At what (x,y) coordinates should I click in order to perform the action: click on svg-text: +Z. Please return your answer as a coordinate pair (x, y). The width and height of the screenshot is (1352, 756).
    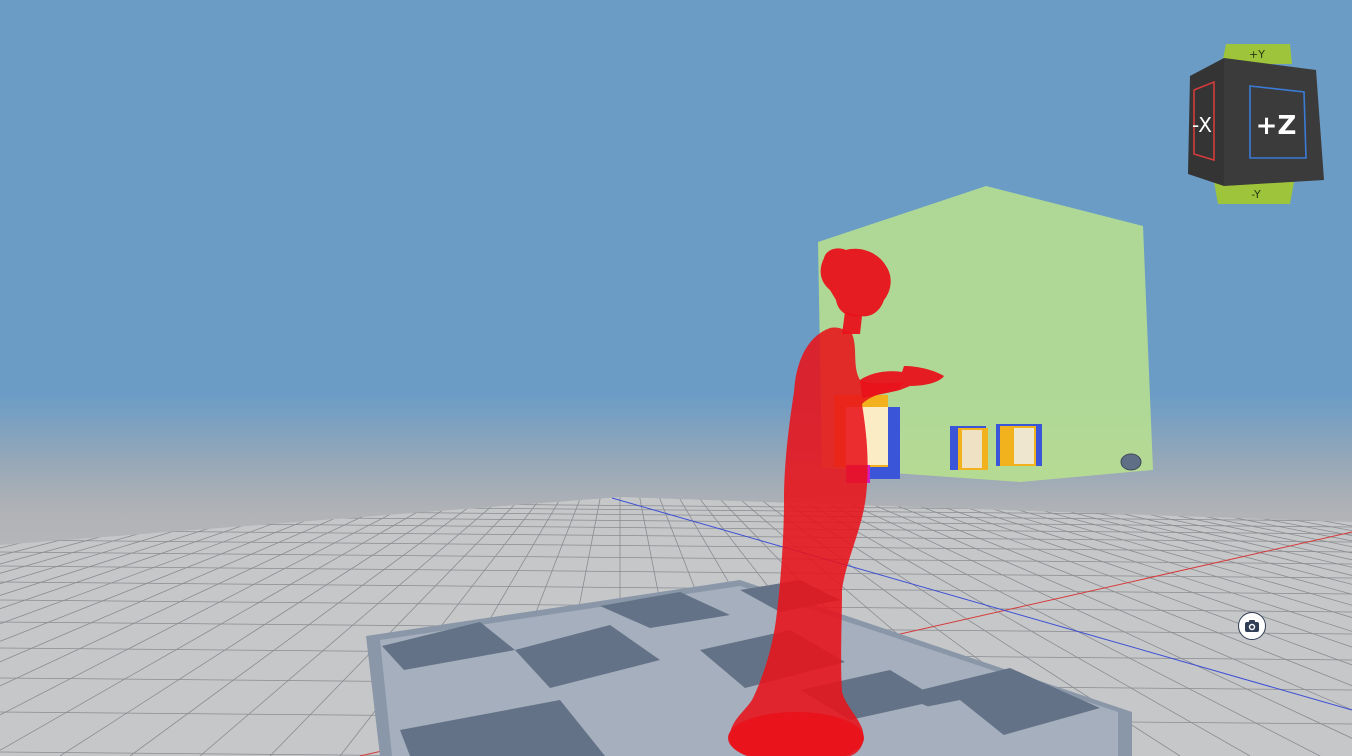
    Looking at the image, I should click on (1276, 126).